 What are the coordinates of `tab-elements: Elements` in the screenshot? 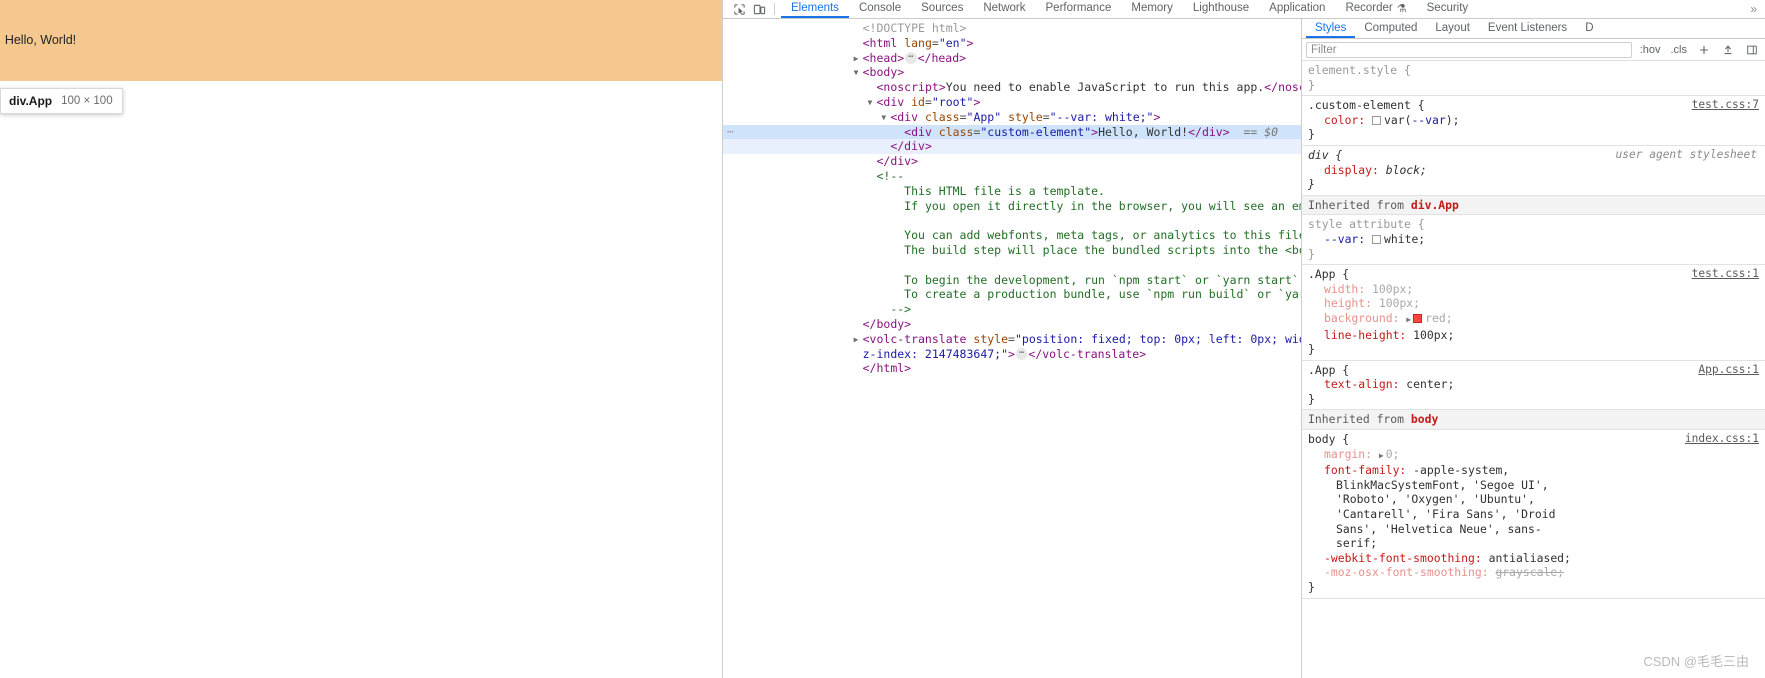 It's located at (815, 9).